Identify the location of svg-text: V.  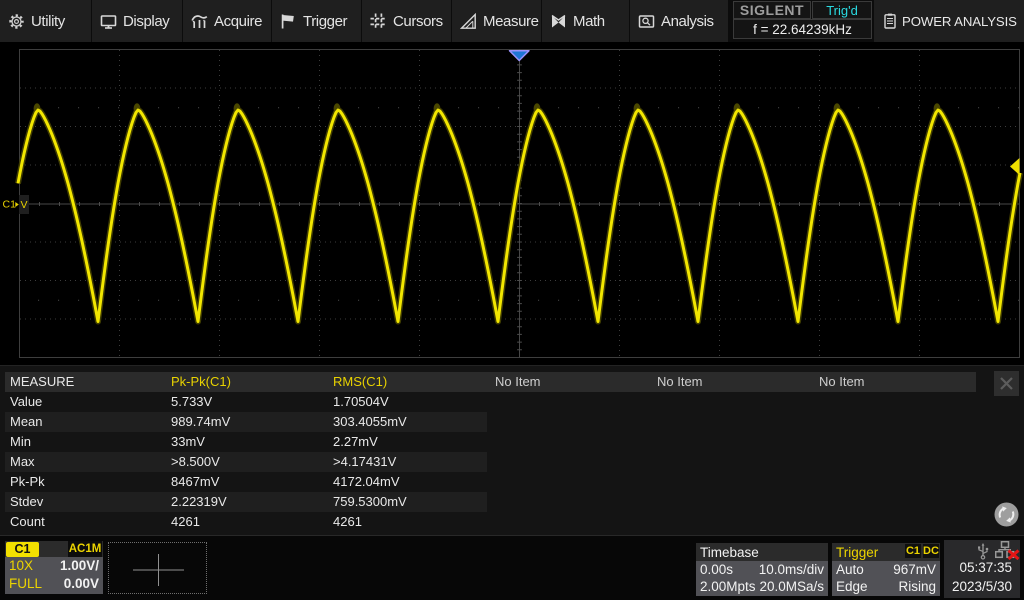
(24, 205).